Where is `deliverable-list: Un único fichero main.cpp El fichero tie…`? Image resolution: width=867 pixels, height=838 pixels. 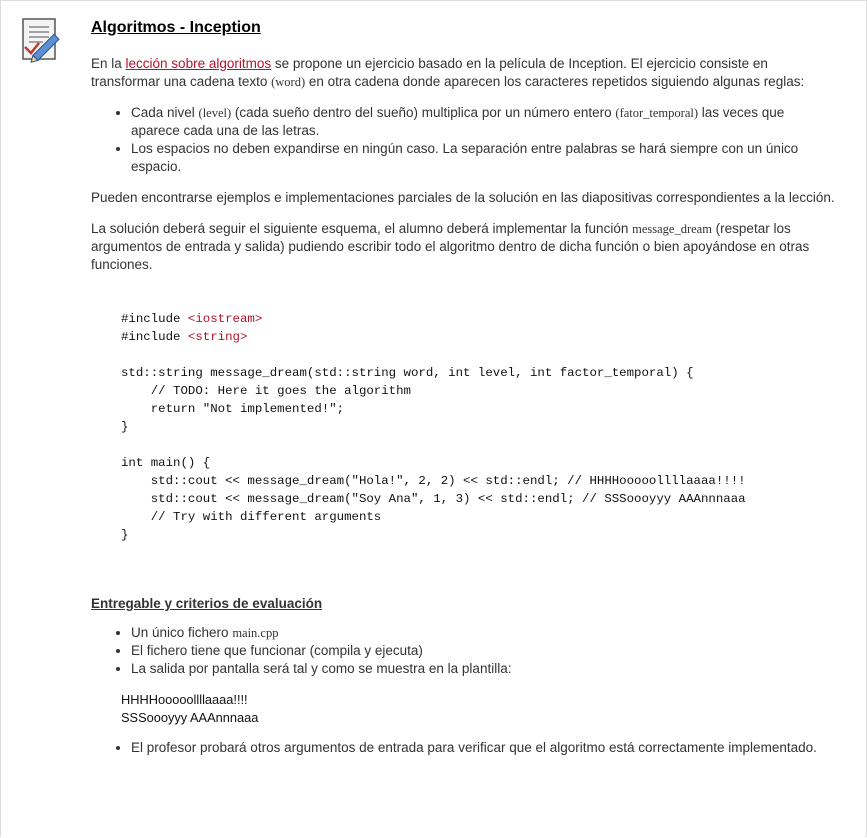
deliverable-list: Un único fichero main.cpp El fichero tie… is located at coordinates (463, 651).